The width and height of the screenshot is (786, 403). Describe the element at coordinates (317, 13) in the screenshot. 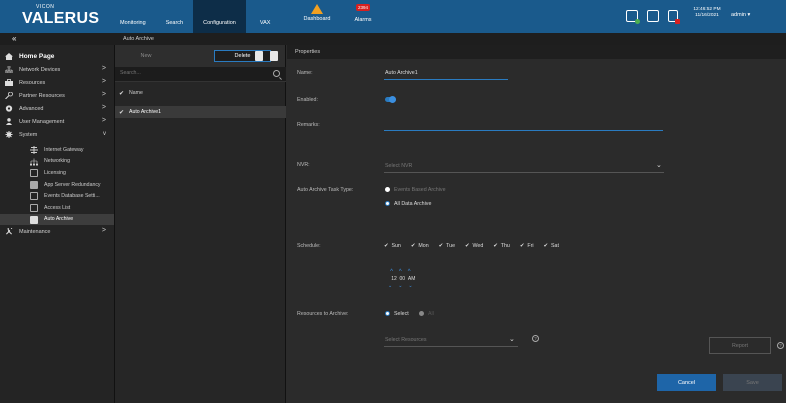

I see `dashboard-button: Dashboard` at that location.